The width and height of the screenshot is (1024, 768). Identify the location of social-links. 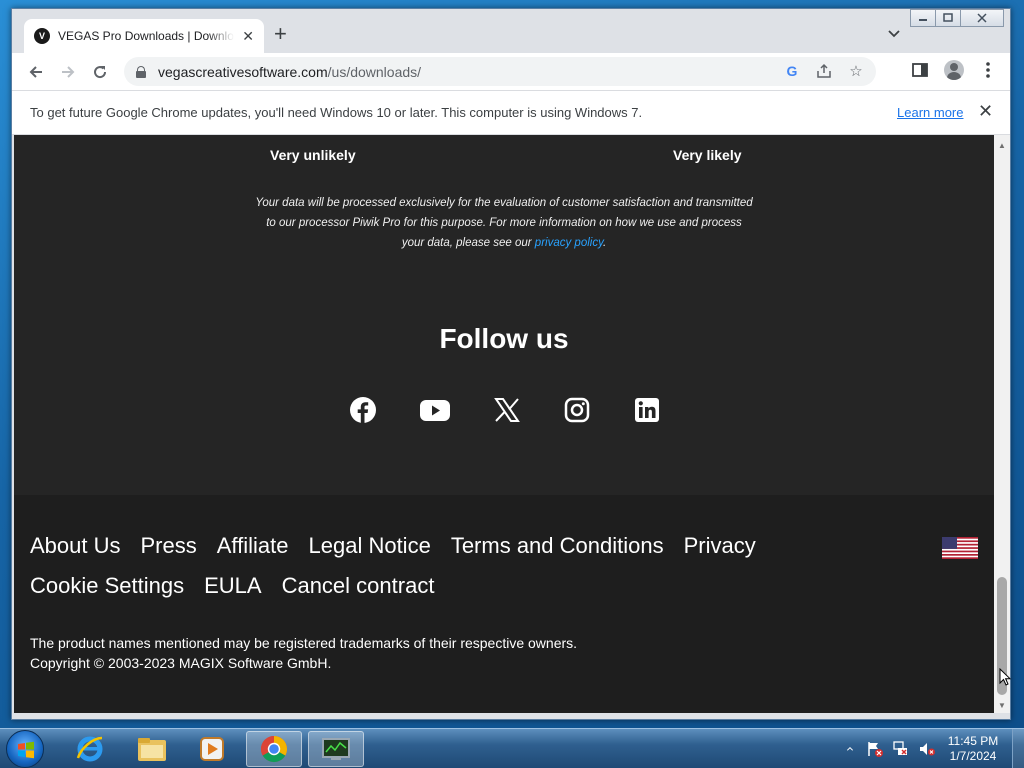
(505, 410).